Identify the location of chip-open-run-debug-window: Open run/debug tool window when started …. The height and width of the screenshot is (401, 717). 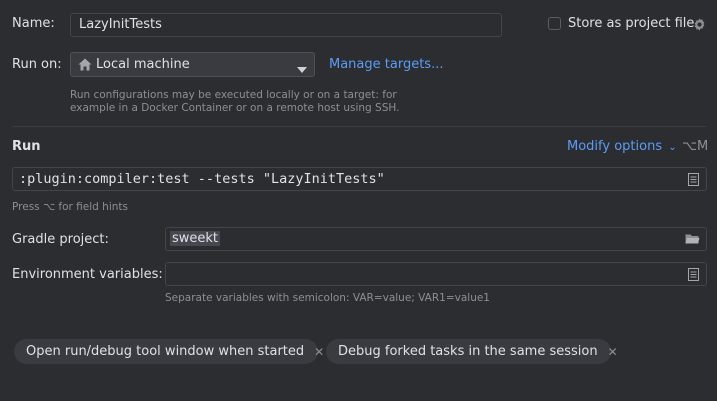
(169, 351).